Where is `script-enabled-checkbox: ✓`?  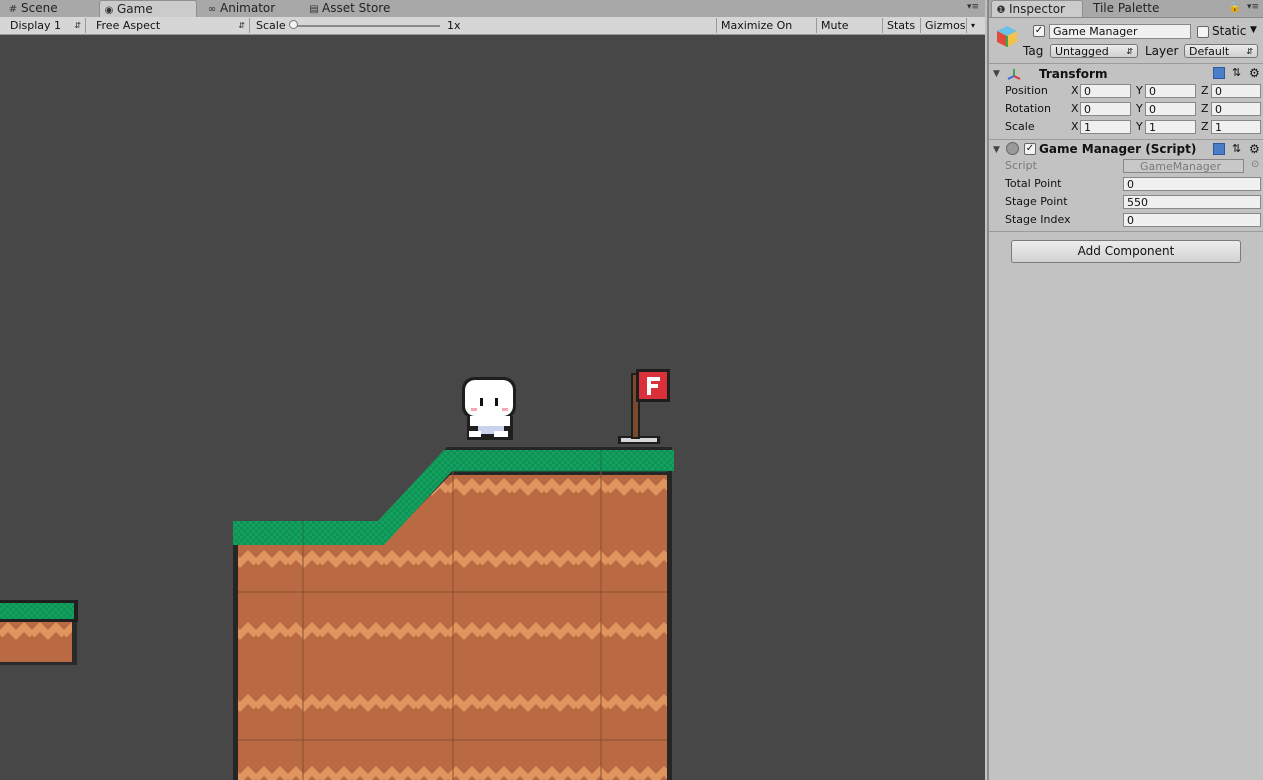
script-enabled-checkbox: ✓ is located at coordinates (1030, 149).